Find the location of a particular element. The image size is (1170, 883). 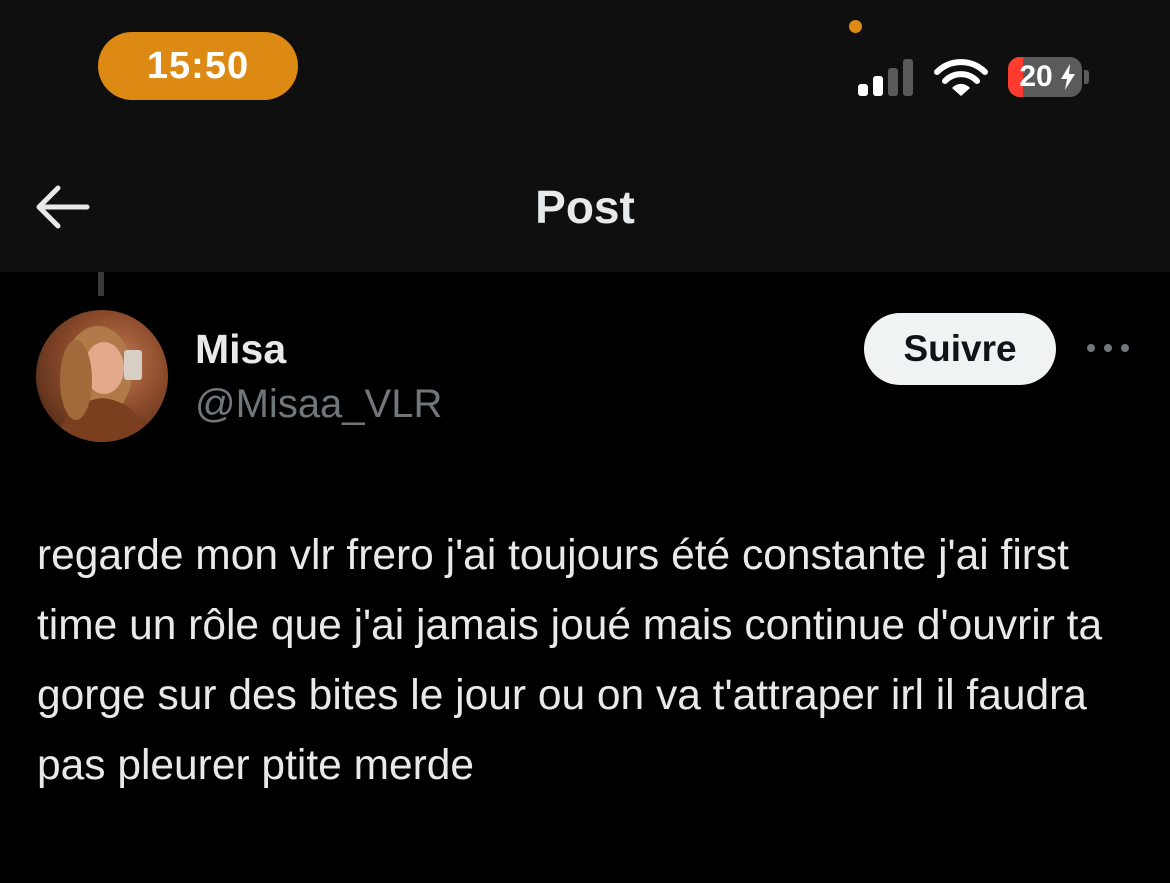

author-handle: @Misaa_VLR is located at coordinates (318, 404).